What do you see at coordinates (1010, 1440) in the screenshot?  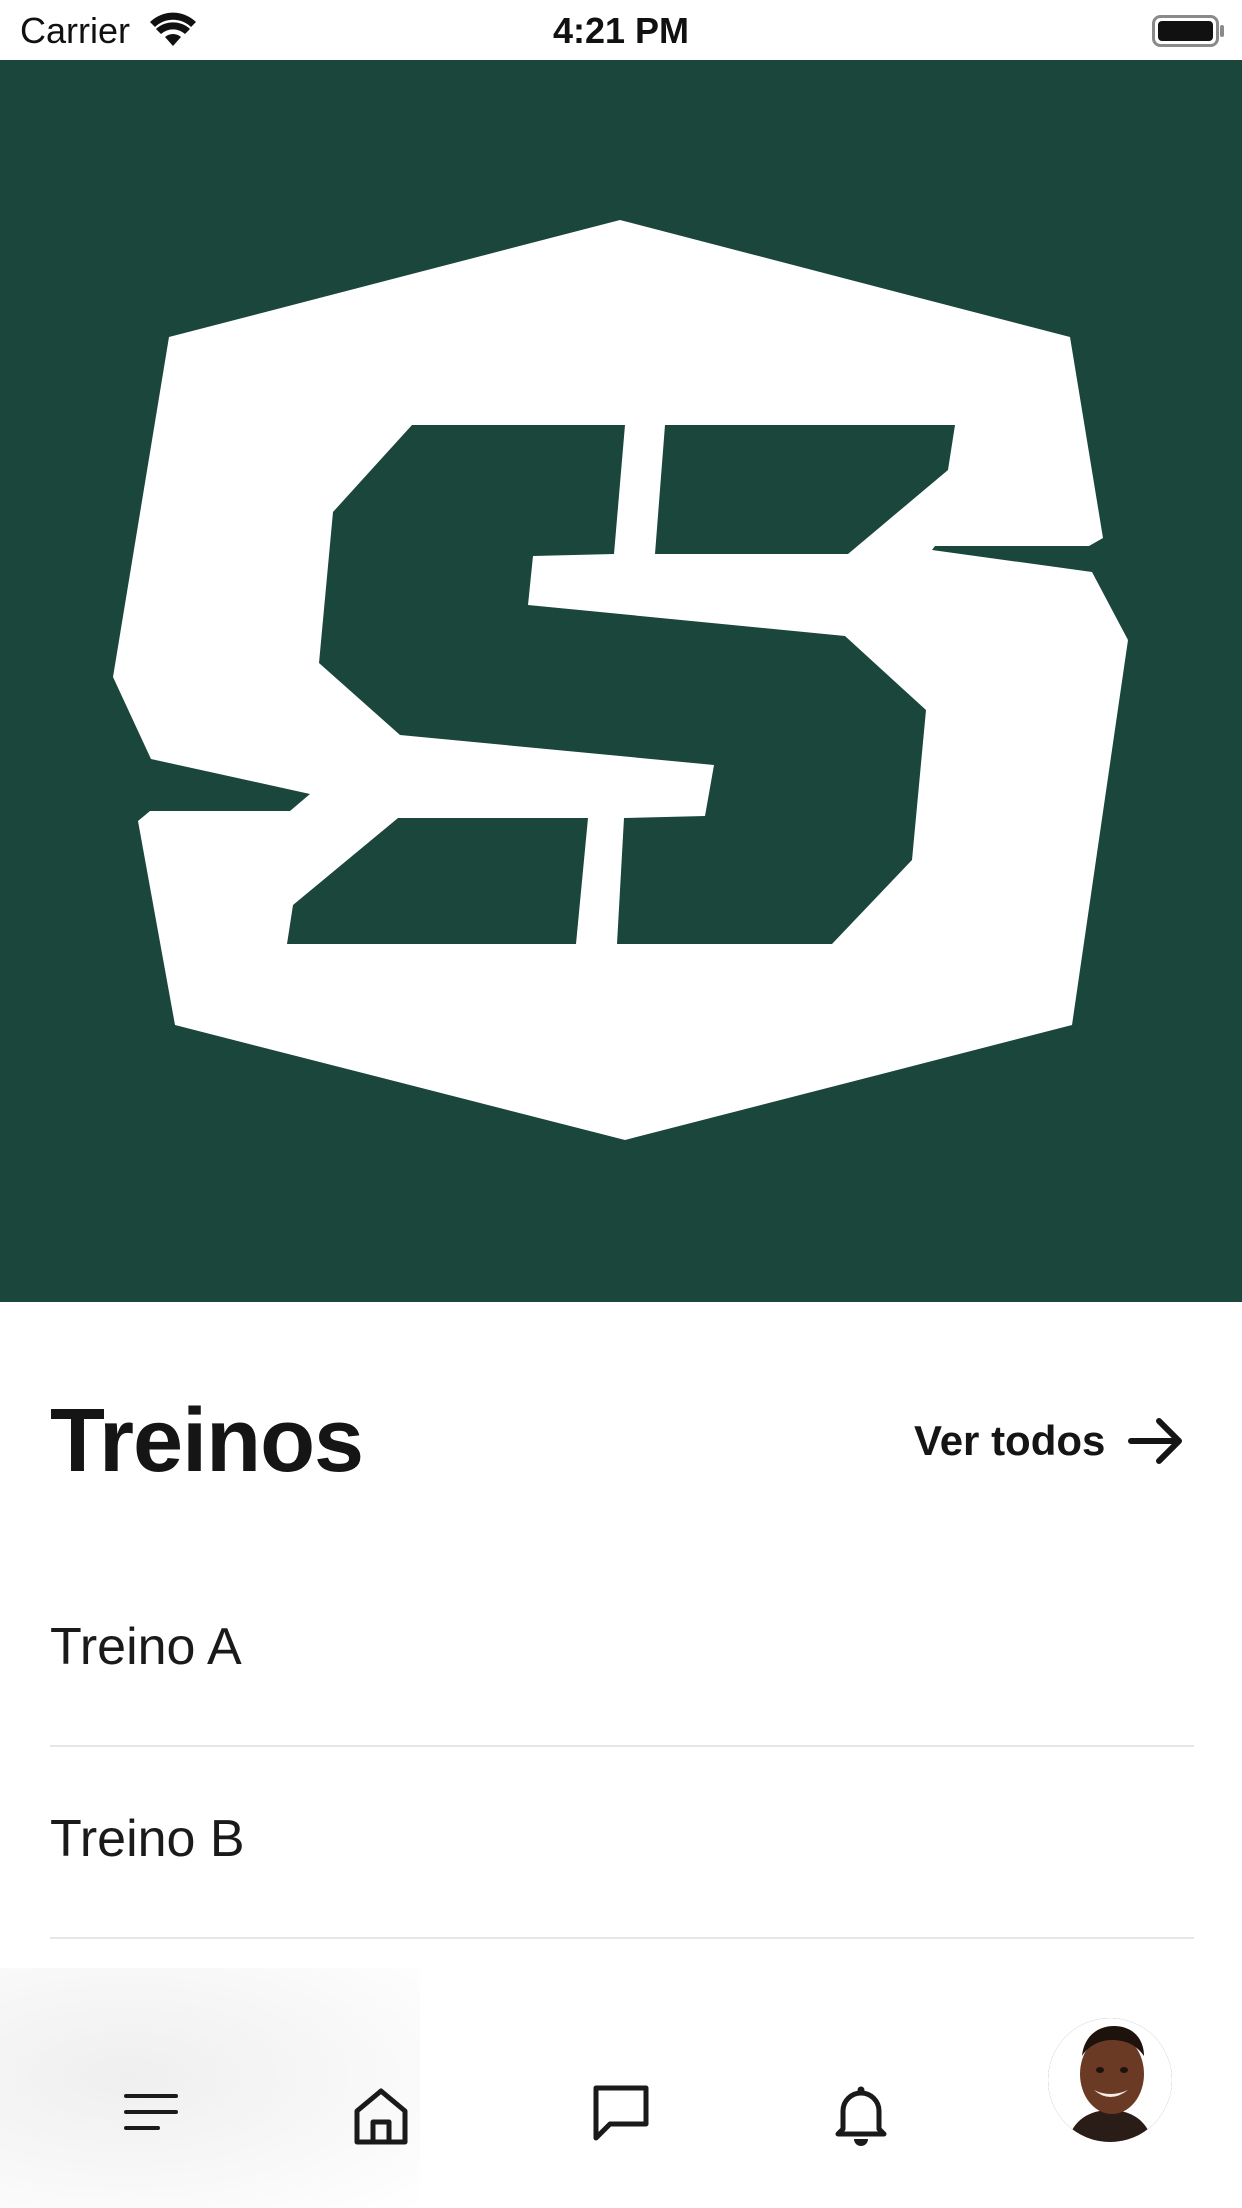 I see `see-all-label: Ver todos` at bounding box center [1010, 1440].